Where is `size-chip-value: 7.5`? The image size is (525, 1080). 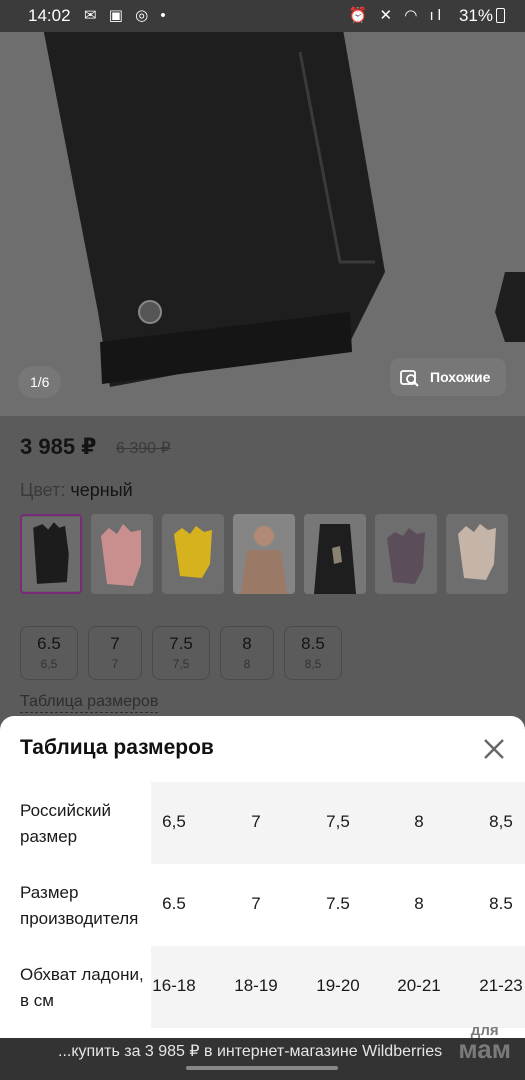 size-chip-value: 7.5 is located at coordinates (181, 643).